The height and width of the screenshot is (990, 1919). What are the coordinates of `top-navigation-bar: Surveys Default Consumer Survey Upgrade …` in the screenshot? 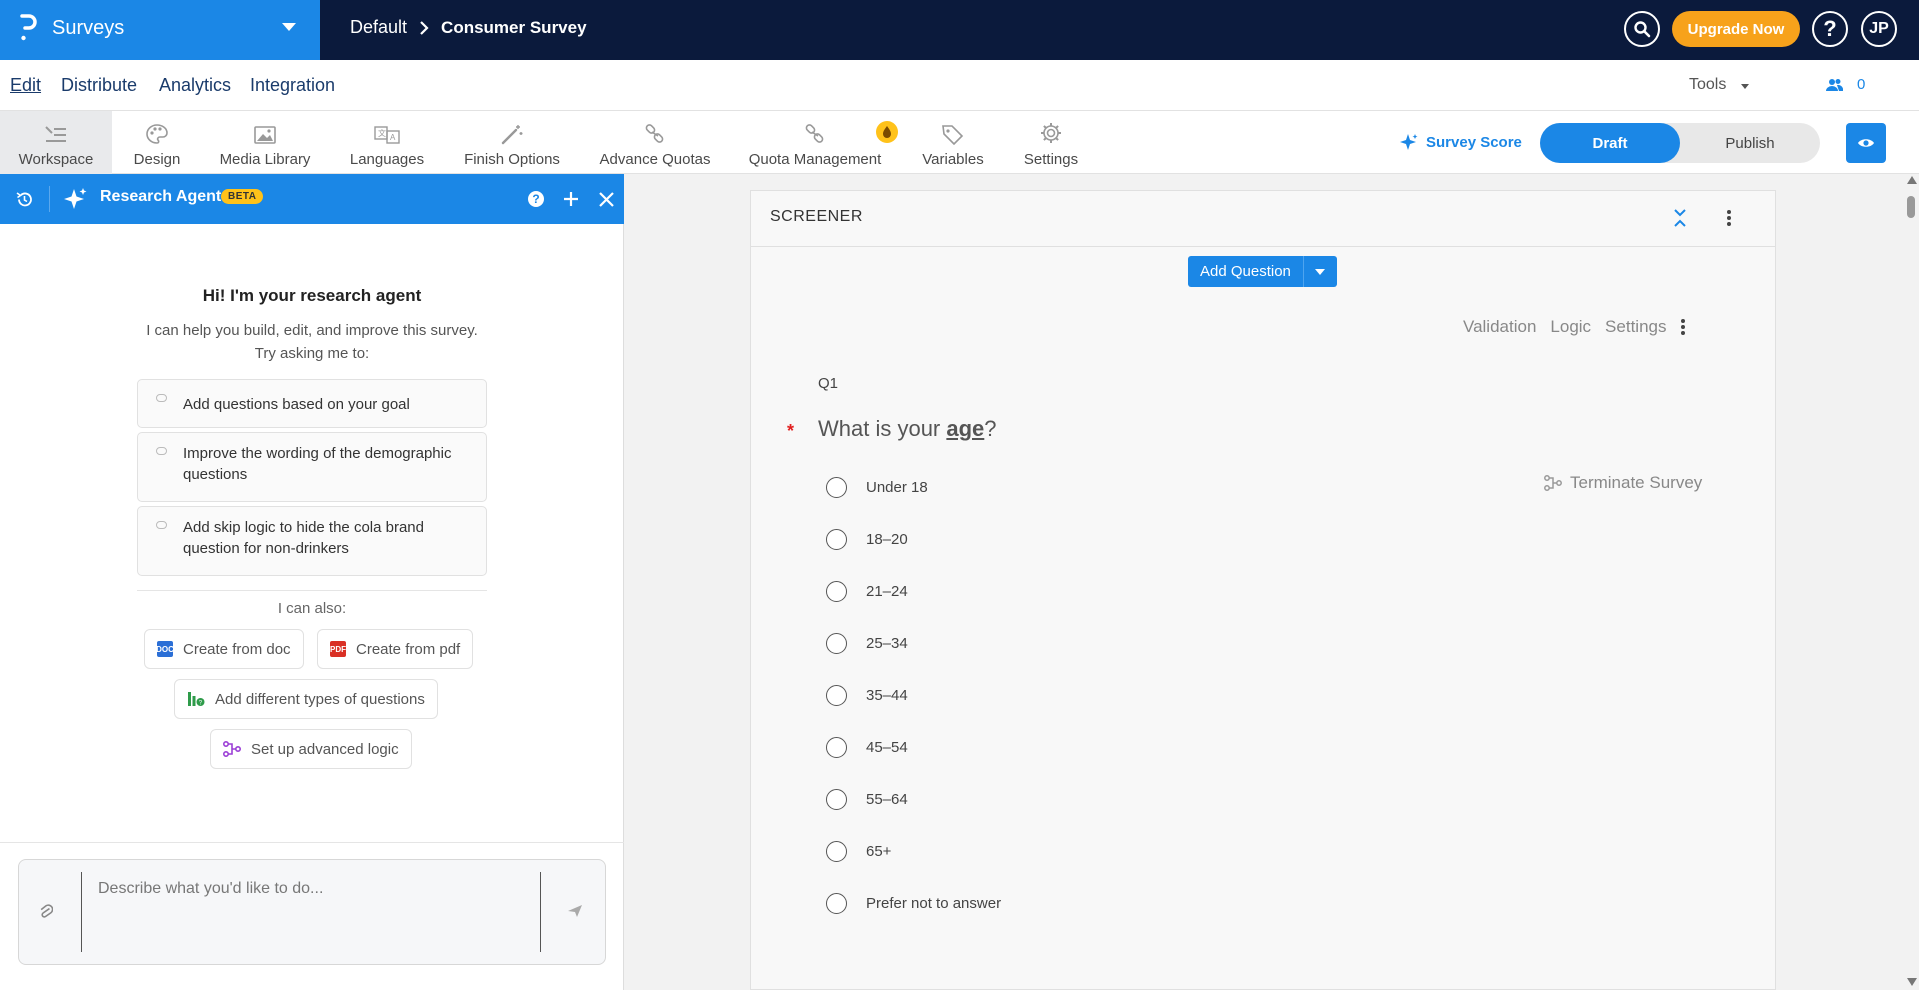 It's located at (959, 30).